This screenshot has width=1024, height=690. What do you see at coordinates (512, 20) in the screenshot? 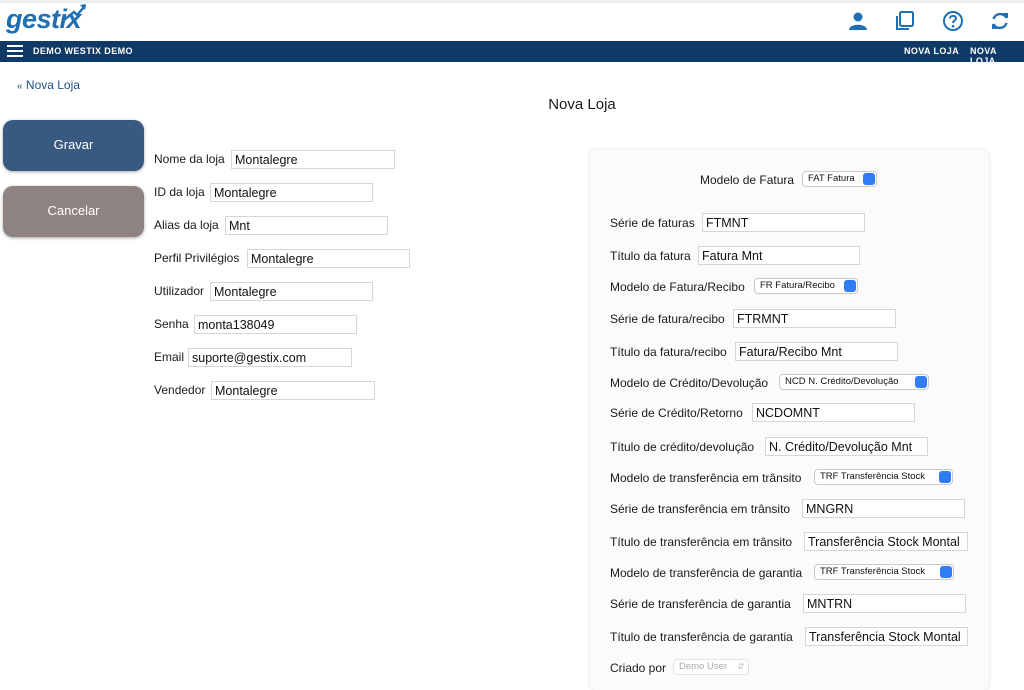
I see `top-bar` at bounding box center [512, 20].